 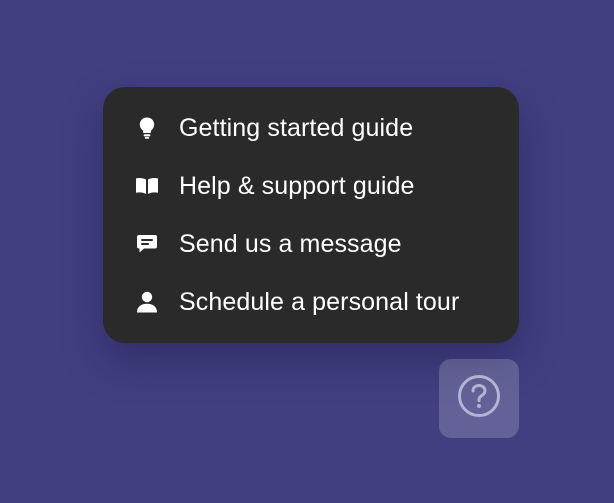 What do you see at coordinates (296, 127) in the screenshot?
I see `menu-item-label: Getting started guide` at bounding box center [296, 127].